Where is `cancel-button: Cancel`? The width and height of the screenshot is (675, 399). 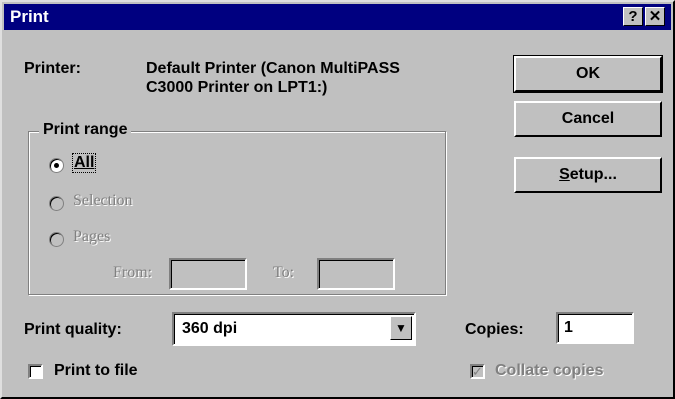
cancel-button: Cancel is located at coordinates (588, 119).